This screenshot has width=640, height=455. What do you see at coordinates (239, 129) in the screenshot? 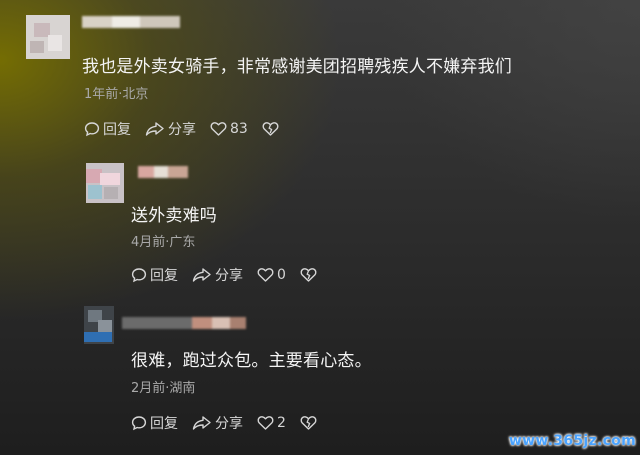
I see `like-count: 83` at bounding box center [239, 129].